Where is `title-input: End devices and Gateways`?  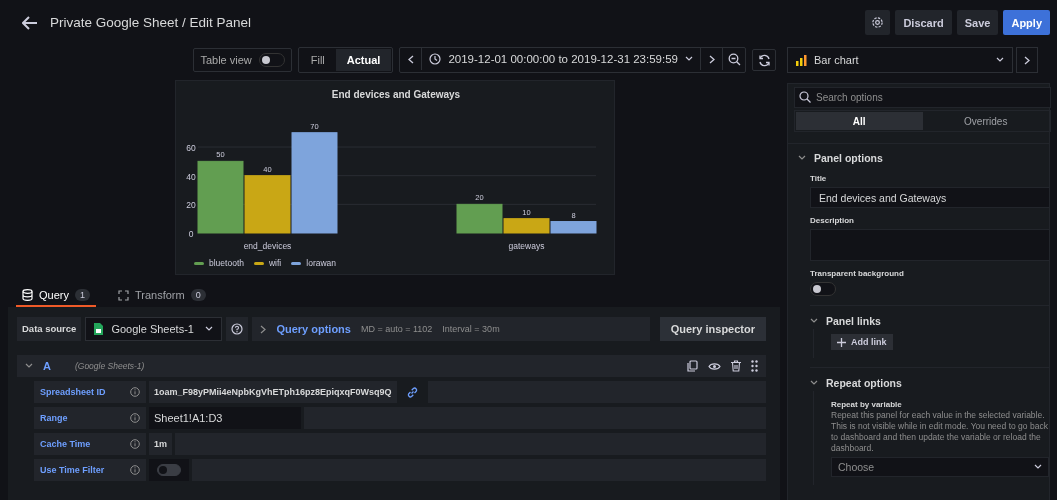 title-input: End devices and Gateways is located at coordinates (930, 197).